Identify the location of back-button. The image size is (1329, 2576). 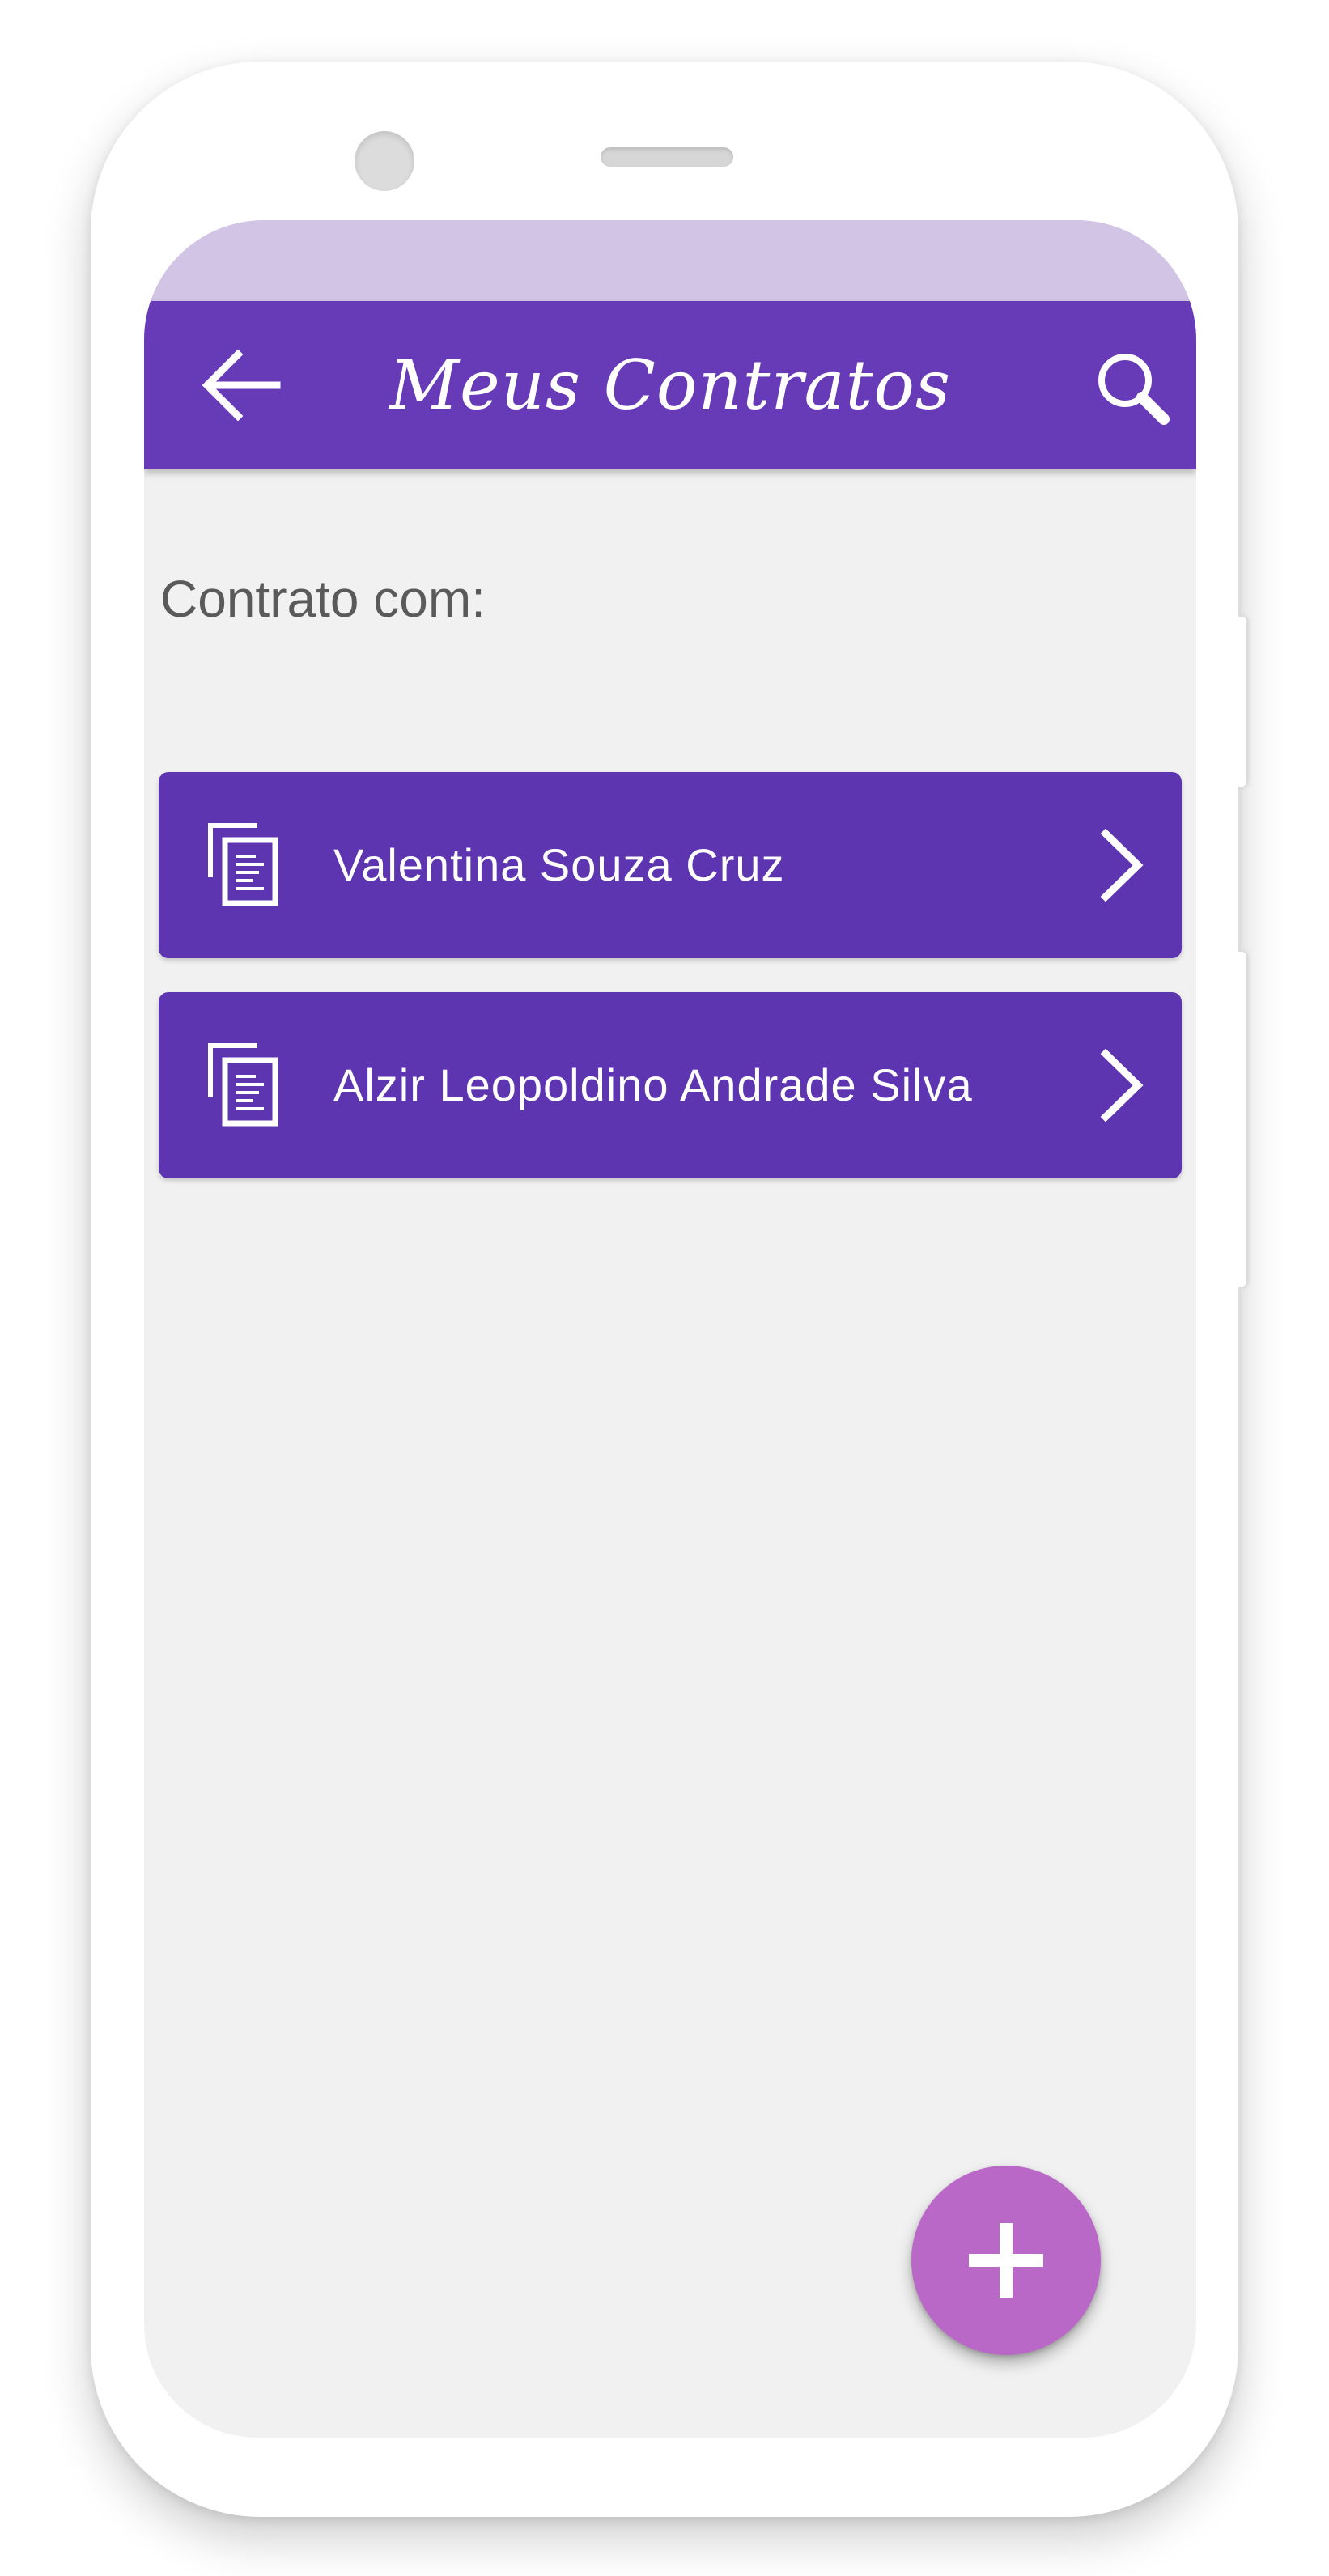
(242, 385).